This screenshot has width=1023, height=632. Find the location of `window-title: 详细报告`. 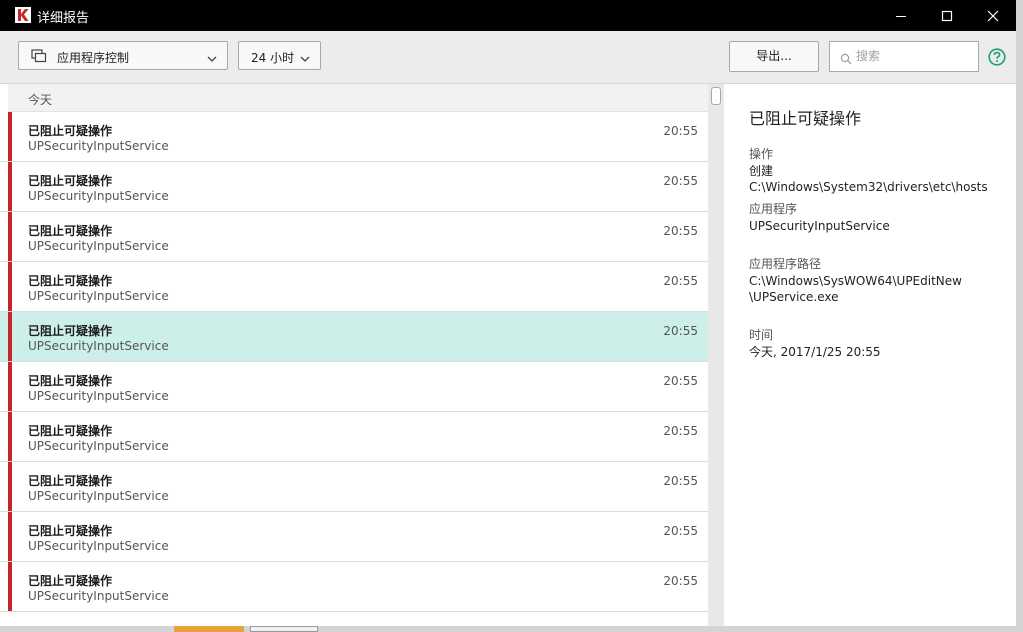

window-title: 详细报告 is located at coordinates (63, 18).